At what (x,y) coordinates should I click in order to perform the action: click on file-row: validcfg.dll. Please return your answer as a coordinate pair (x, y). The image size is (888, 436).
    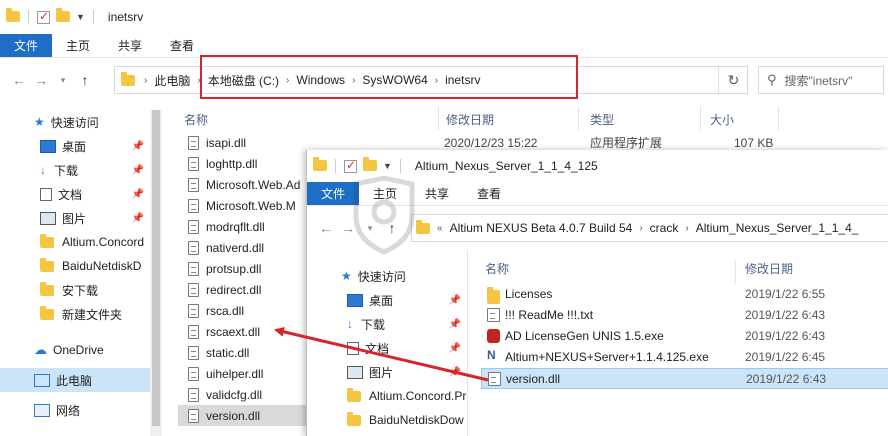
    Looking at the image, I should click on (243, 394).